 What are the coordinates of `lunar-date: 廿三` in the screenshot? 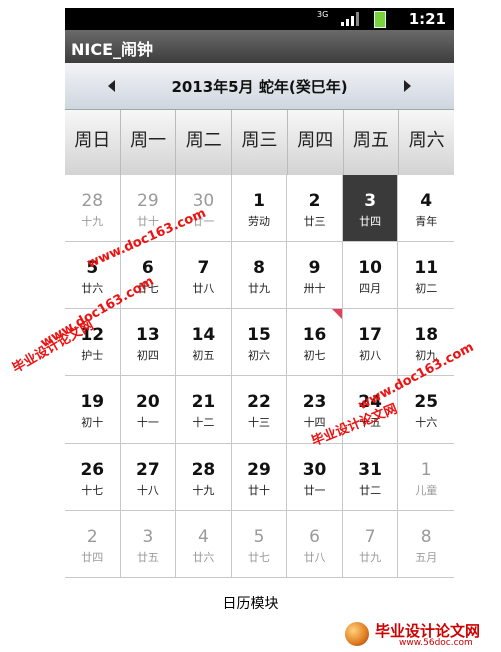 It's located at (314, 221).